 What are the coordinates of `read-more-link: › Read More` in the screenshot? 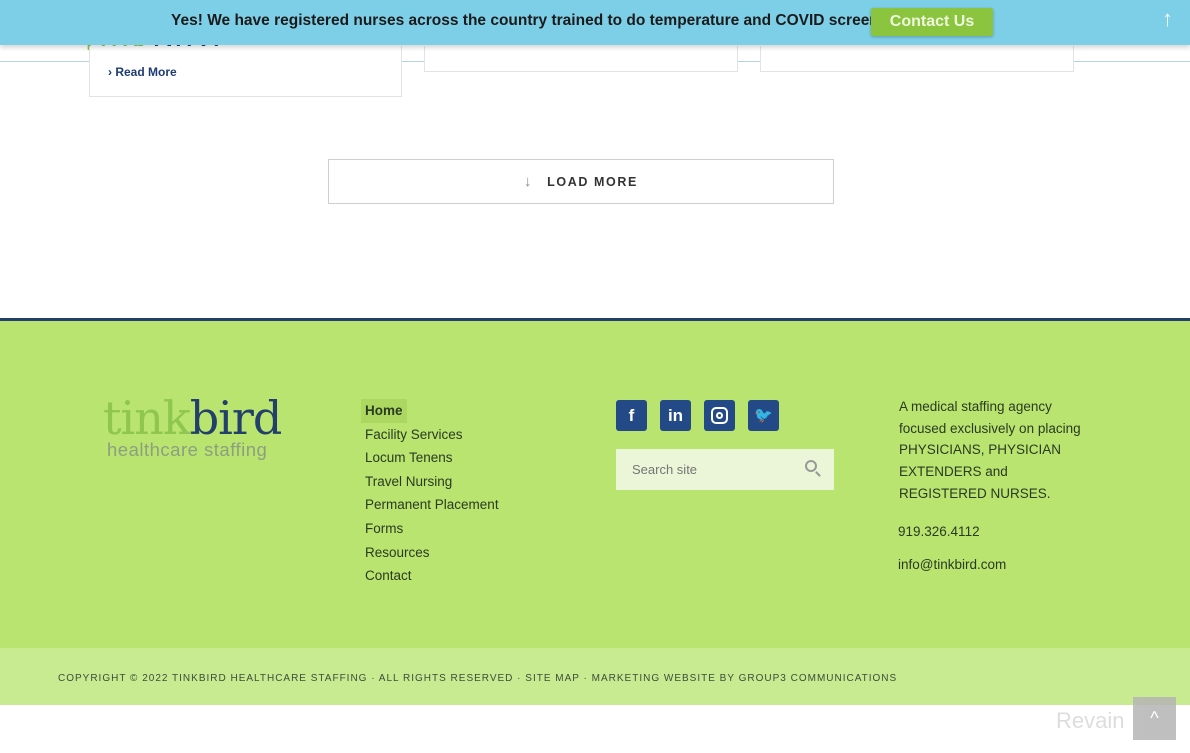 It's located at (142, 72).